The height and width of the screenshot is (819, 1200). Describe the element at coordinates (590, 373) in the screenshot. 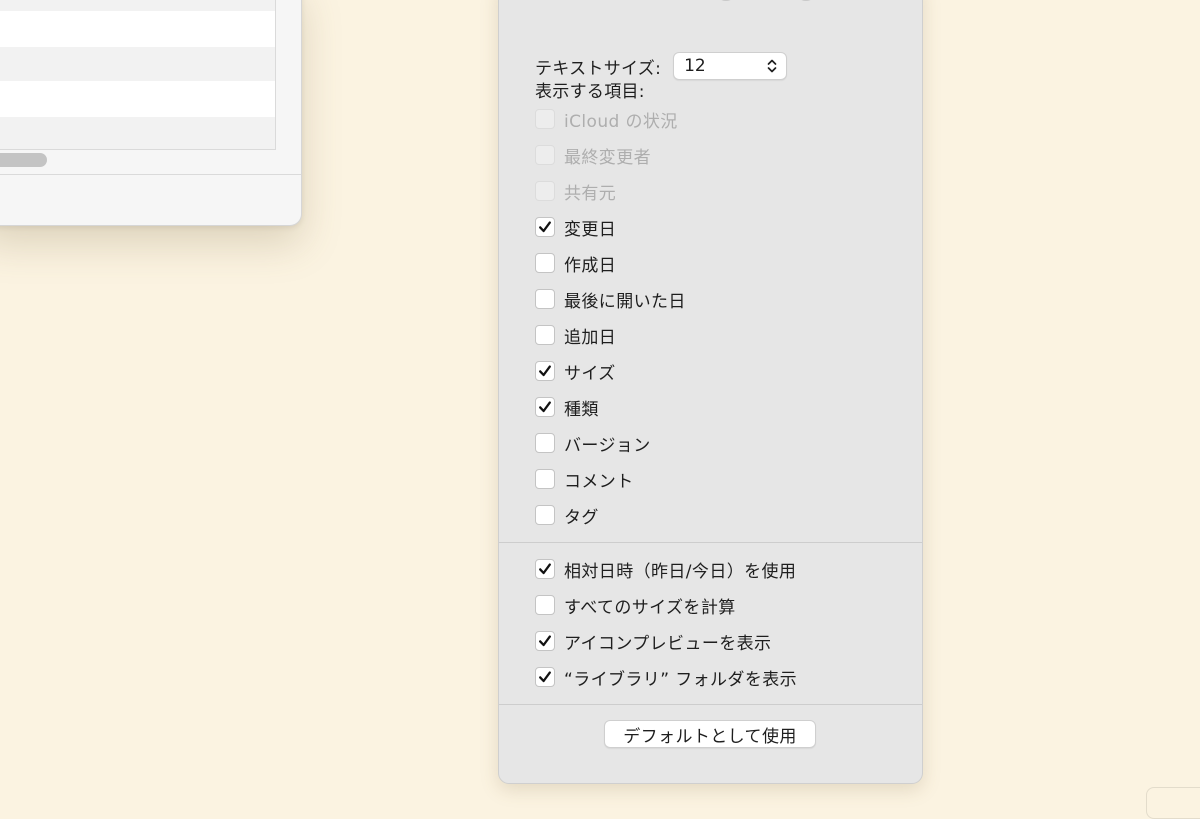

I see `checkbox-label: サイズ` at that location.